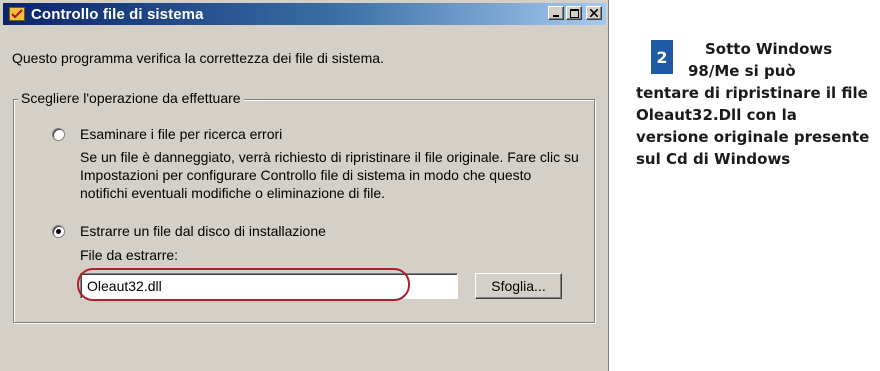 The width and height of the screenshot is (880, 371). What do you see at coordinates (131, 98) in the screenshot?
I see `groupbox-legend: Scegliere l'operazione da effettuare` at bounding box center [131, 98].